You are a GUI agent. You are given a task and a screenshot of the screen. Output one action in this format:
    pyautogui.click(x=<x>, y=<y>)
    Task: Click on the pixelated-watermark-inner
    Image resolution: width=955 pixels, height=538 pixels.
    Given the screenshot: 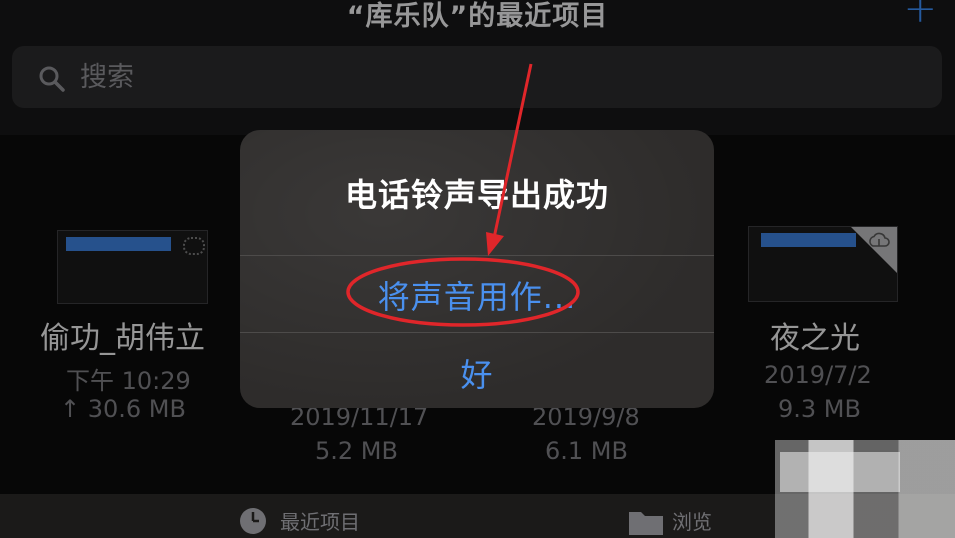 What is the action you would take?
    pyautogui.click(x=840, y=472)
    